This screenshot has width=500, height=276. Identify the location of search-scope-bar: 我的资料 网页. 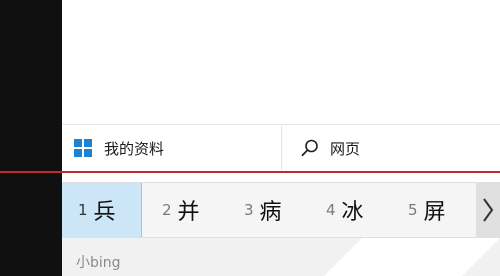
(281, 148).